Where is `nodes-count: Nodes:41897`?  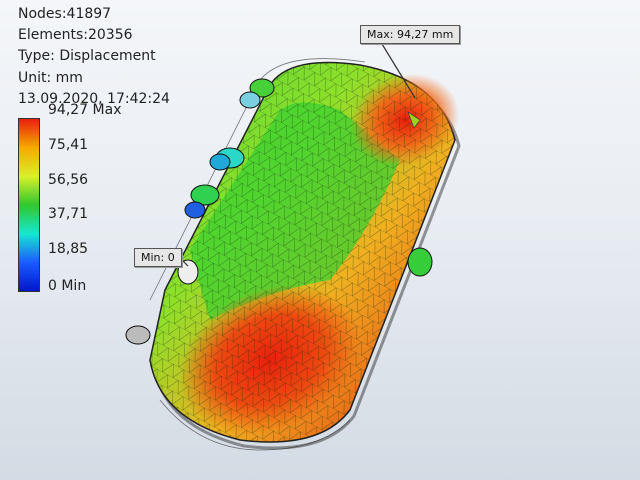
nodes-count: Nodes:41897 is located at coordinates (65, 14).